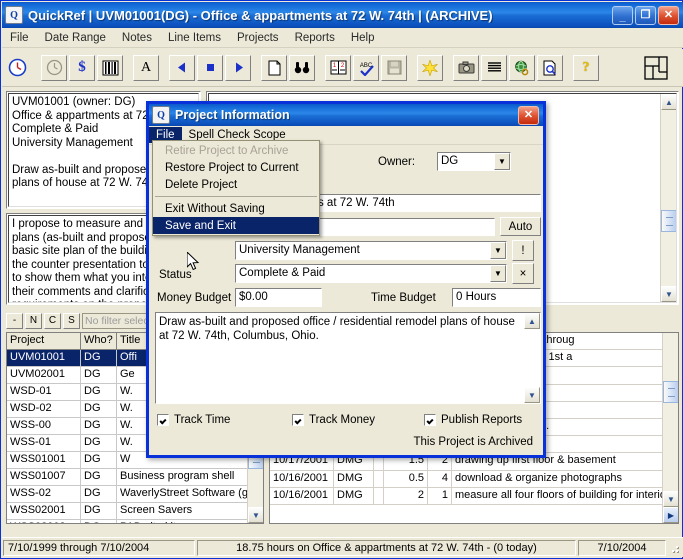 The image size is (683, 559). I want to click on next-icon, so click(238, 67).